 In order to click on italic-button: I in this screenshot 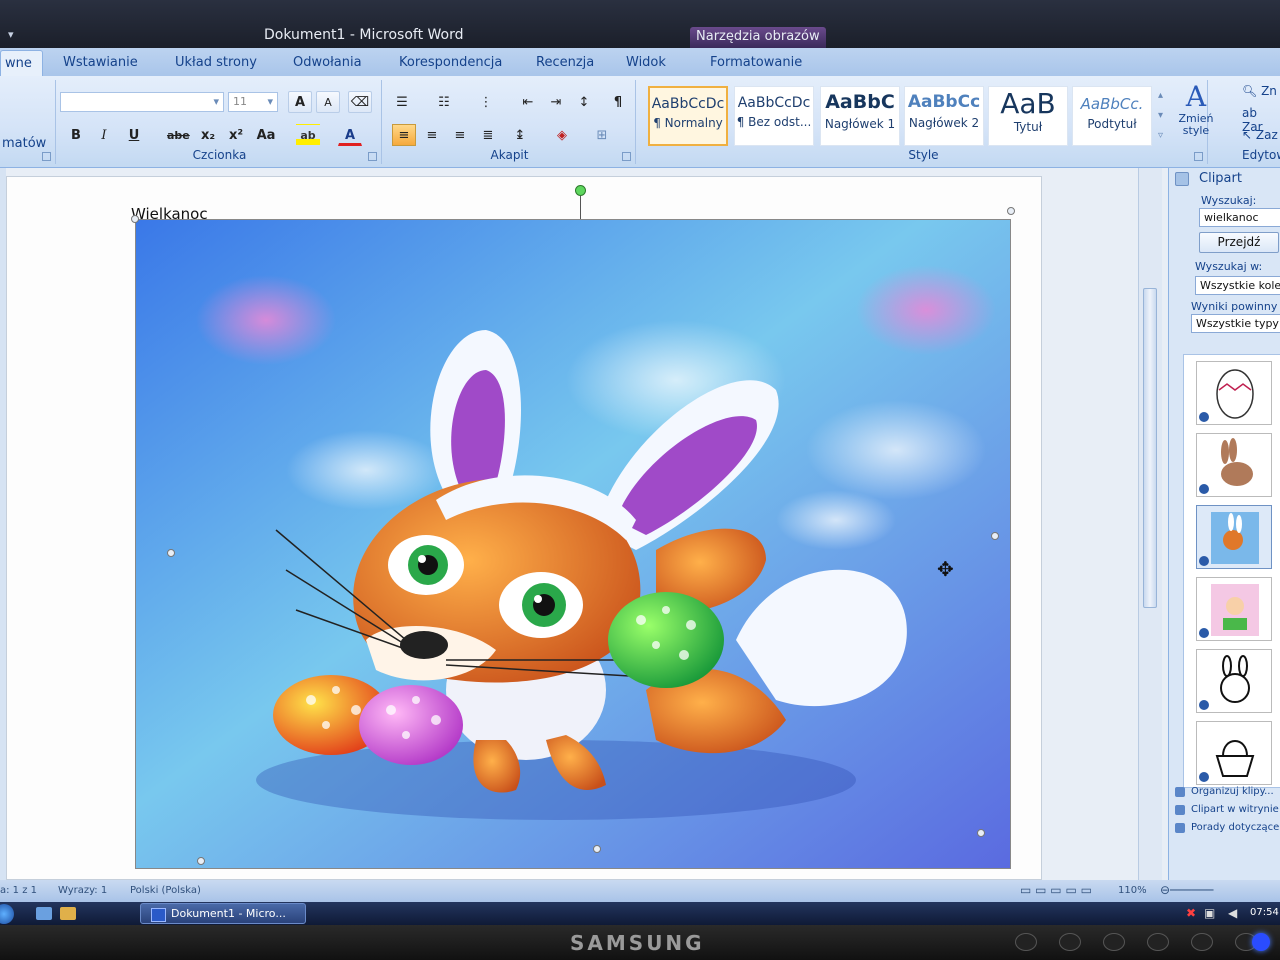, I will do `click(104, 135)`.